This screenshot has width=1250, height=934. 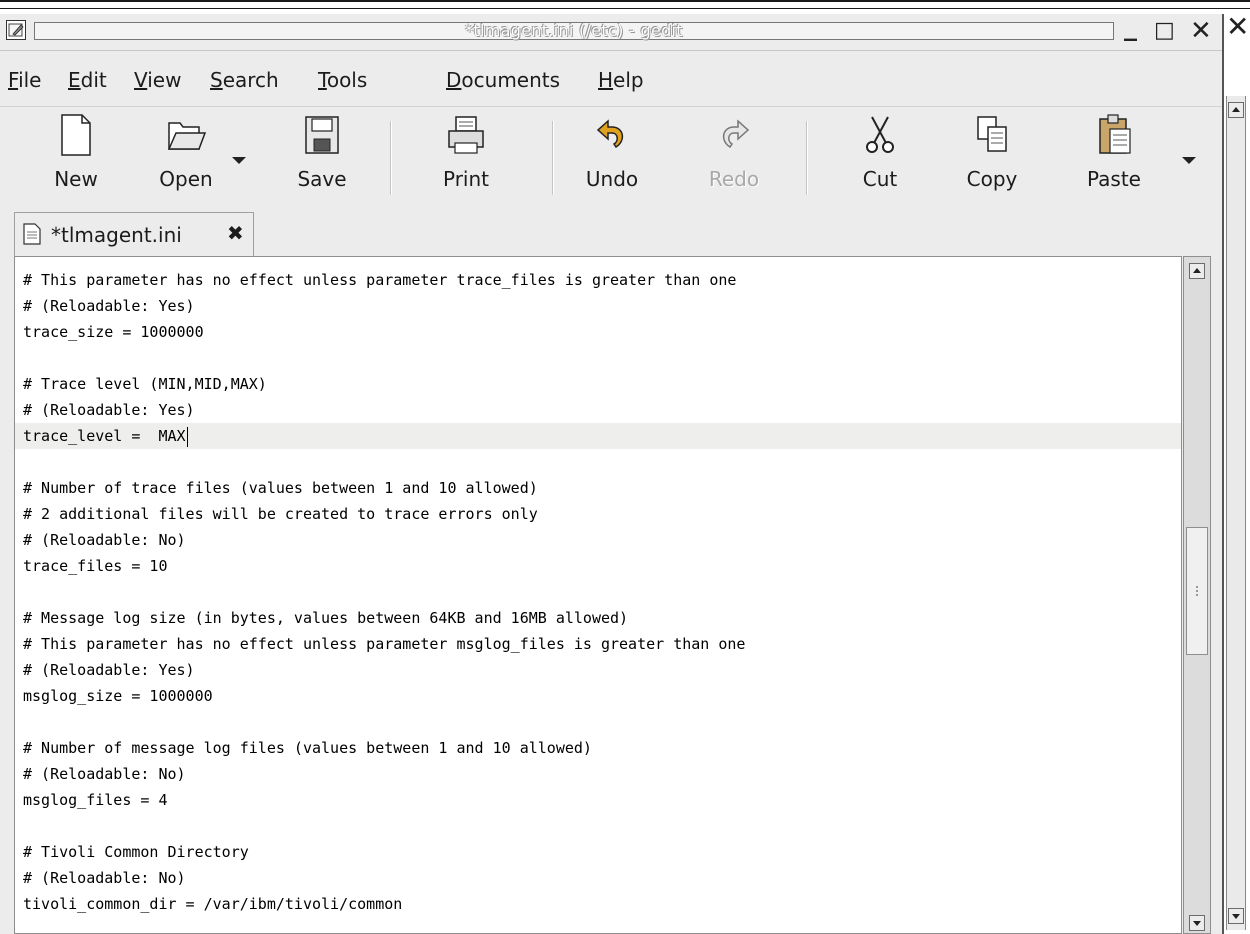 What do you see at coordinates (93, 80) in the screenshot?
I see `menu-edit-label: dit` at bounding box center [93, 80].